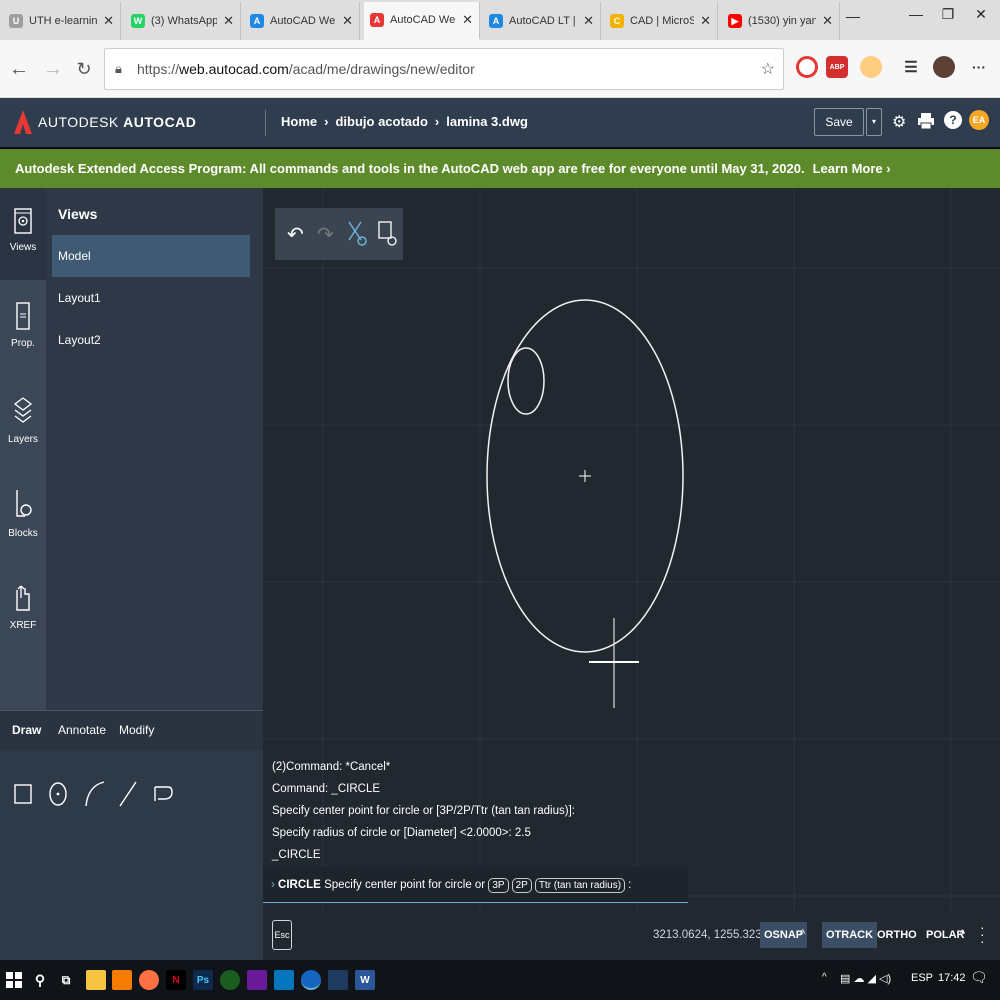  I want to click on task-view-icon: ⧉, so click(66, 980).